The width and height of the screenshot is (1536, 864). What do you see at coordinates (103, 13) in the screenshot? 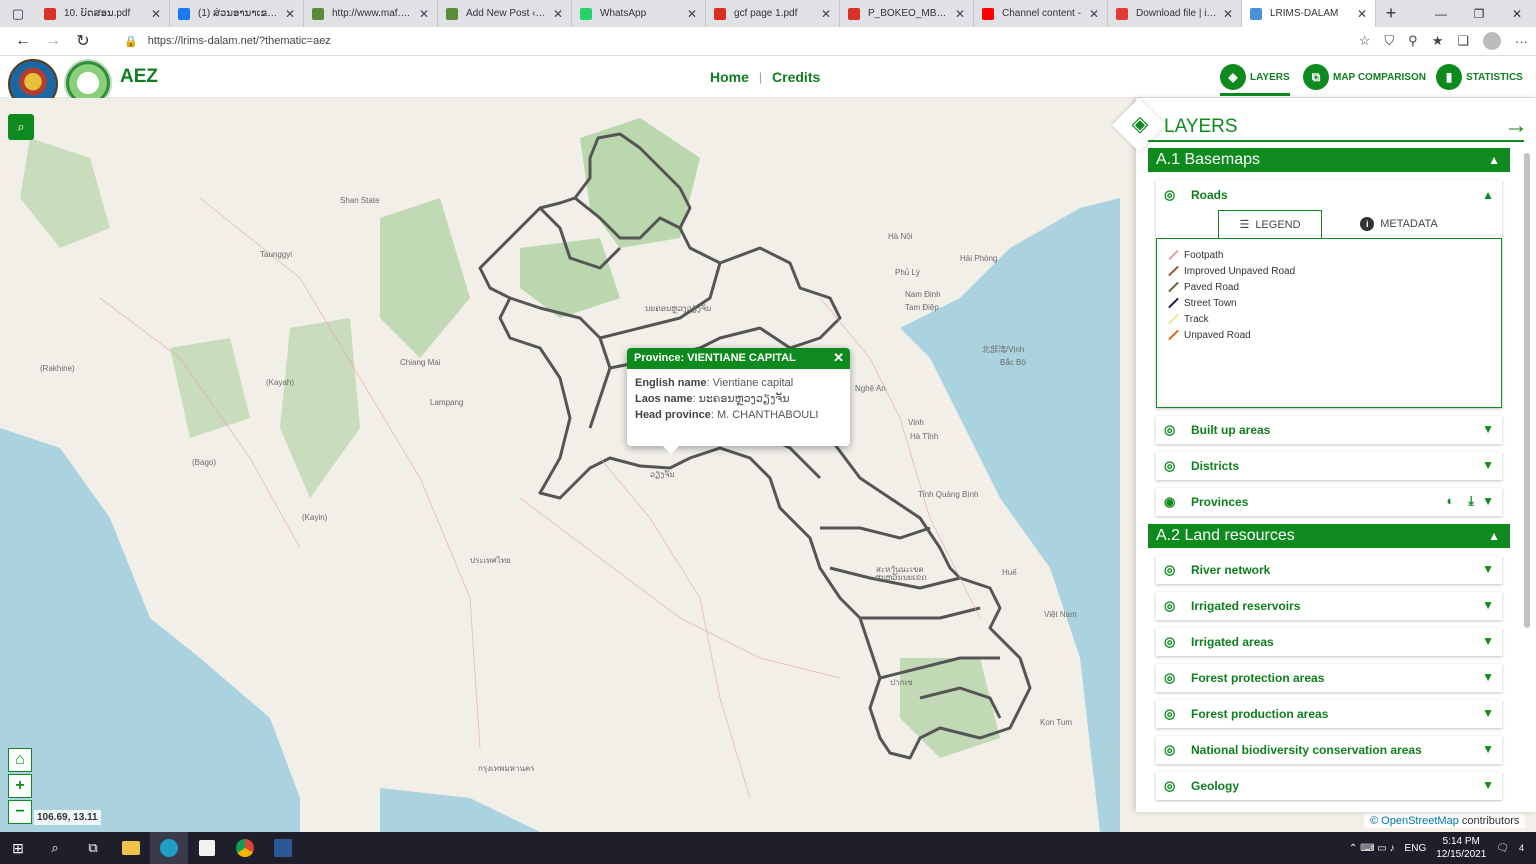
I see `browser-tab: 10. ບົດສອນ.pdf ✕` at bounding box center [103, 13].